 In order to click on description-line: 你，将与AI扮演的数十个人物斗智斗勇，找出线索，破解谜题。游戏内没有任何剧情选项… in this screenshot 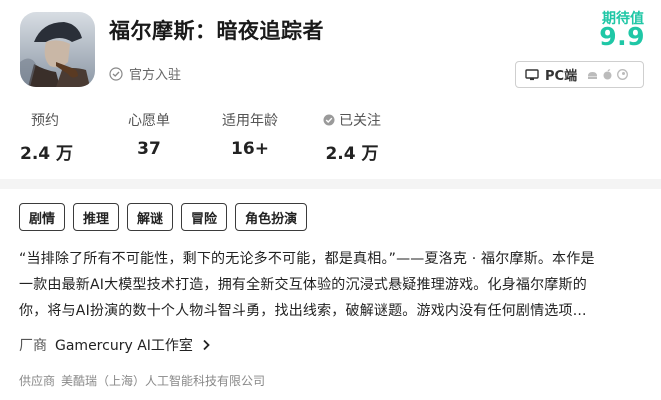, I will do `click(303, 311)`.